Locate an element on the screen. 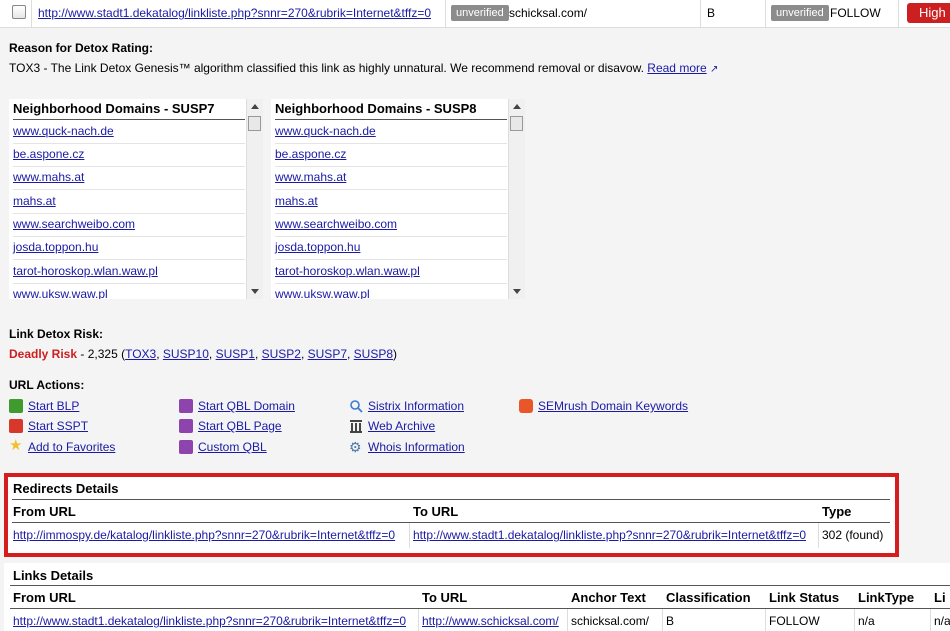  neighborhood-title: Neighborhood Domains - SUSP8 is located at coordinates (391, 110).